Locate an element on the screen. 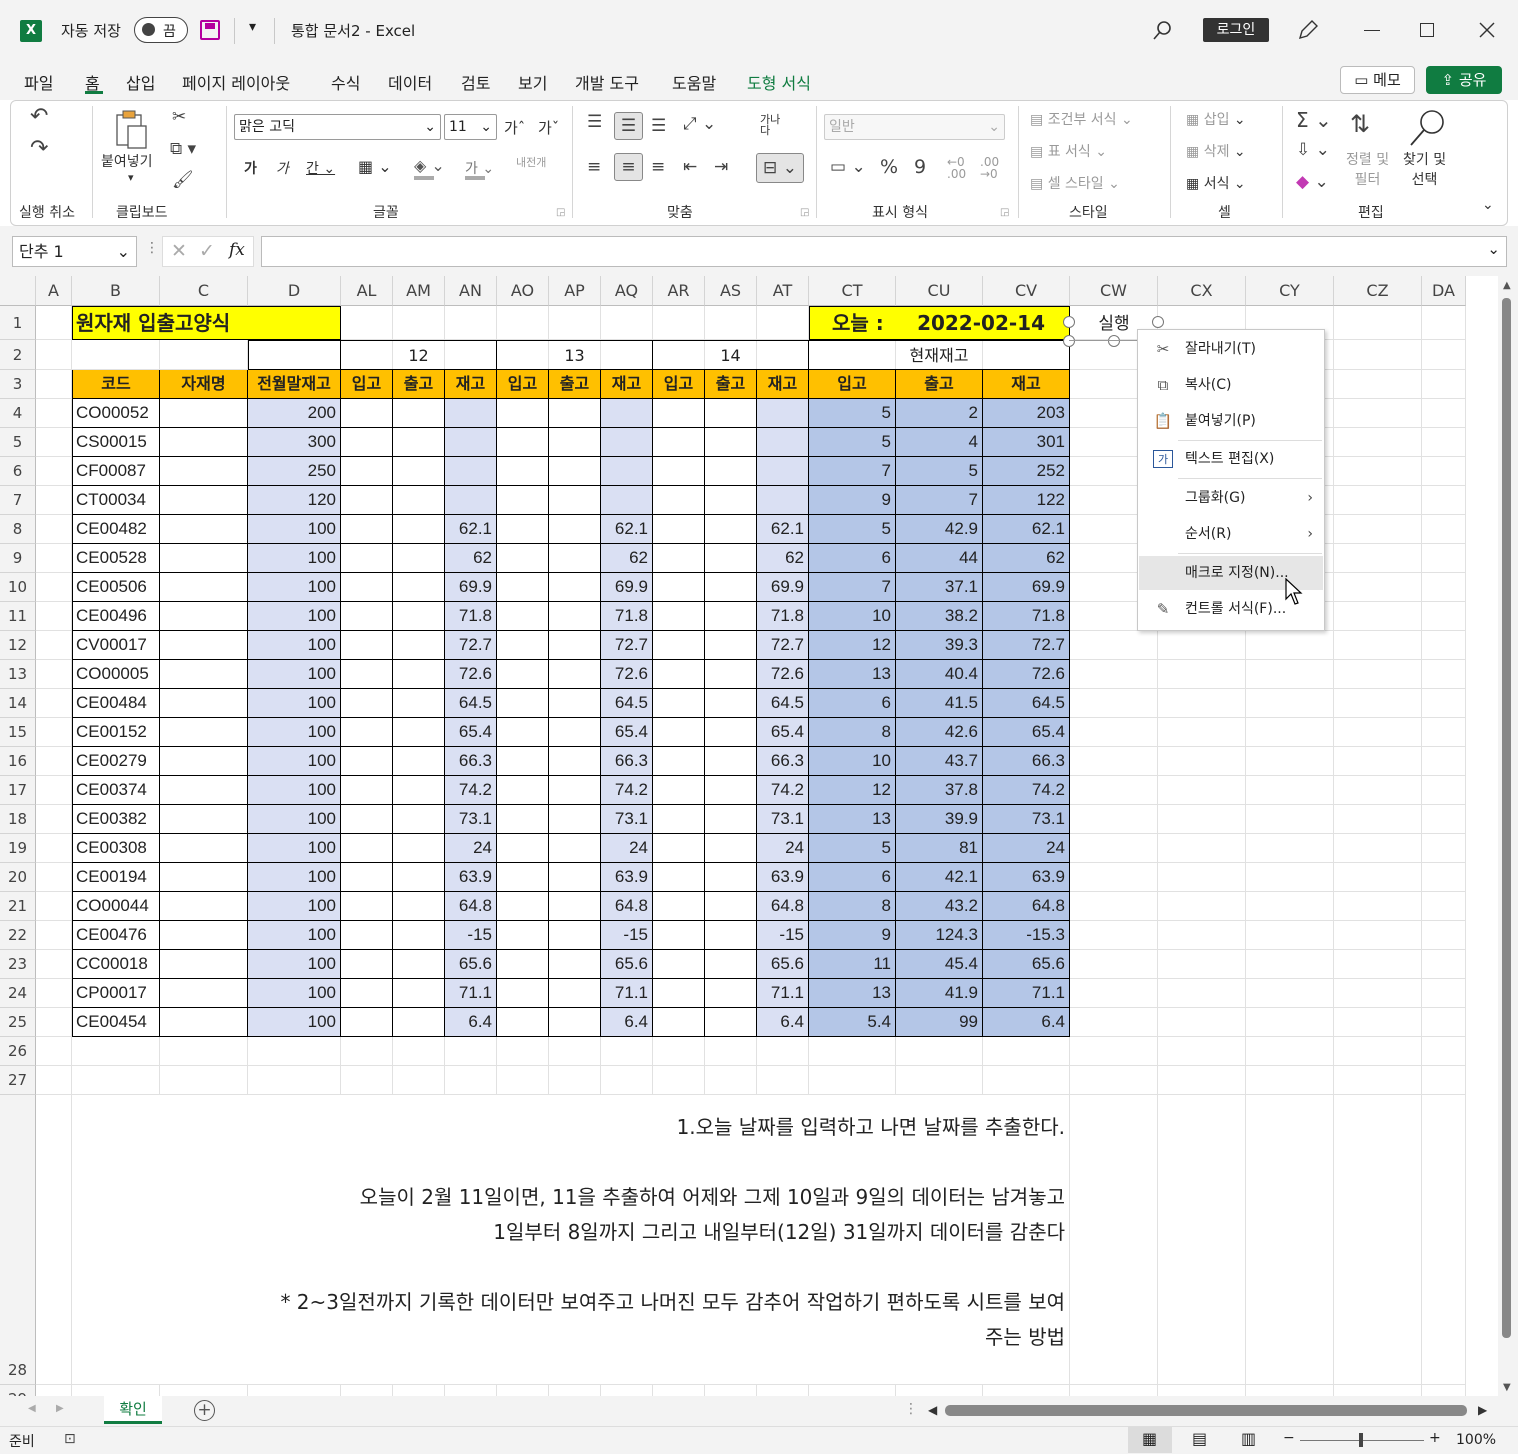 This screenshot has width=1518, height=1454. row-header-9: 9 is located at coordinates (18, 558).